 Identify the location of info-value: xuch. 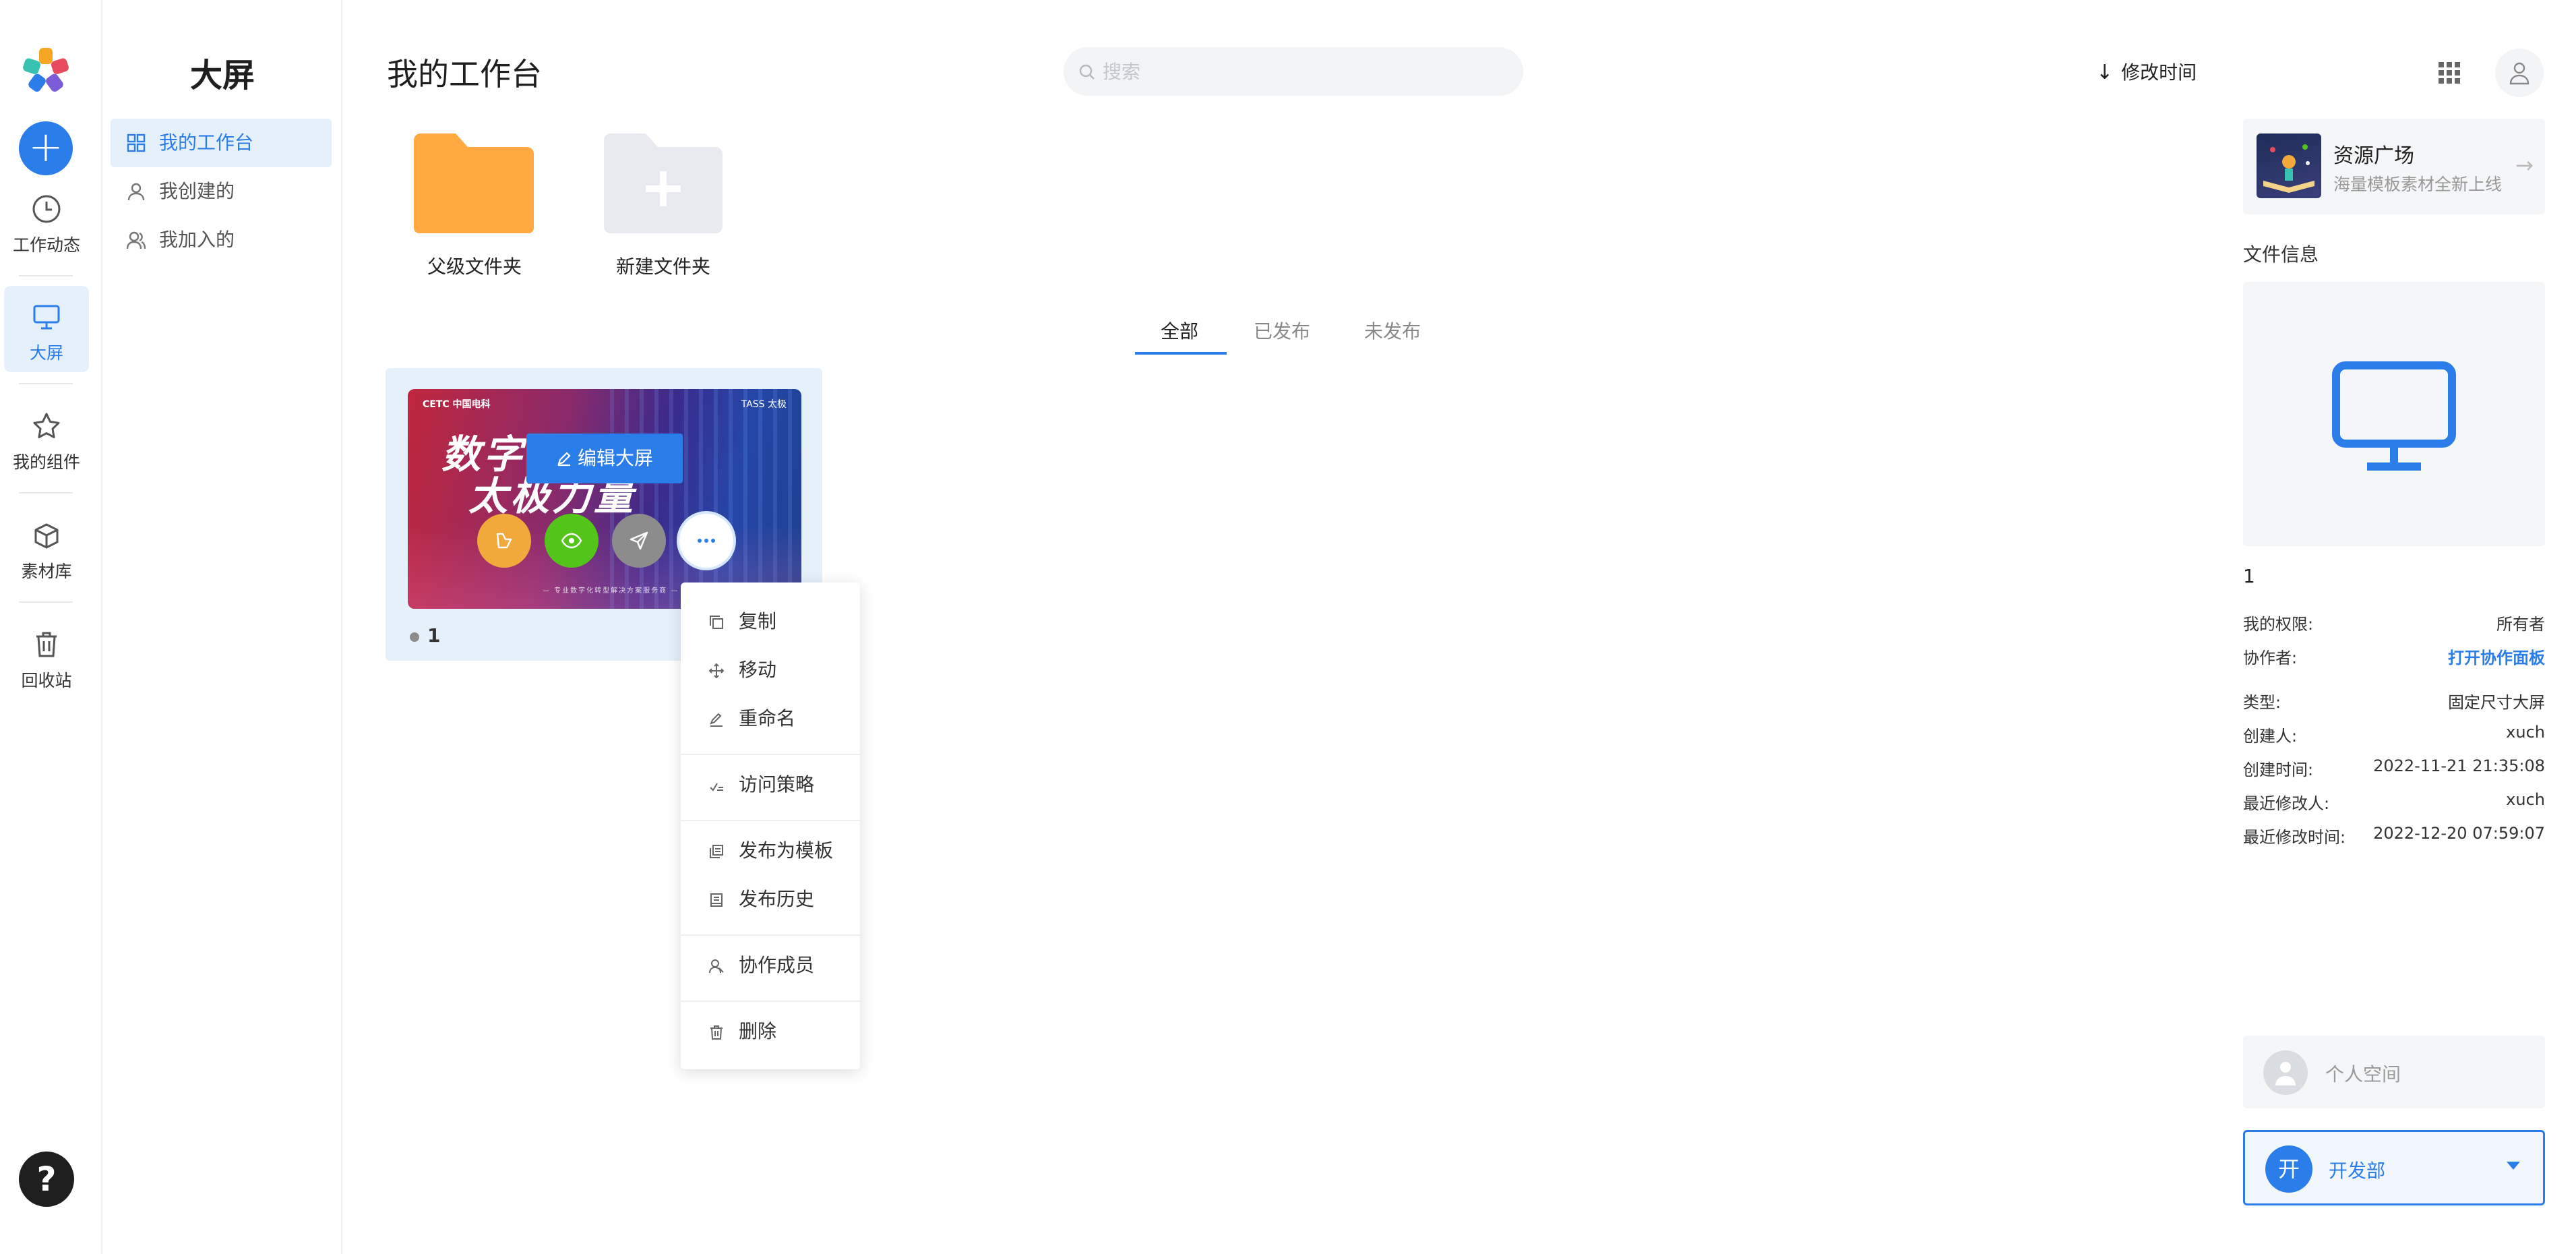
(2526, 799).